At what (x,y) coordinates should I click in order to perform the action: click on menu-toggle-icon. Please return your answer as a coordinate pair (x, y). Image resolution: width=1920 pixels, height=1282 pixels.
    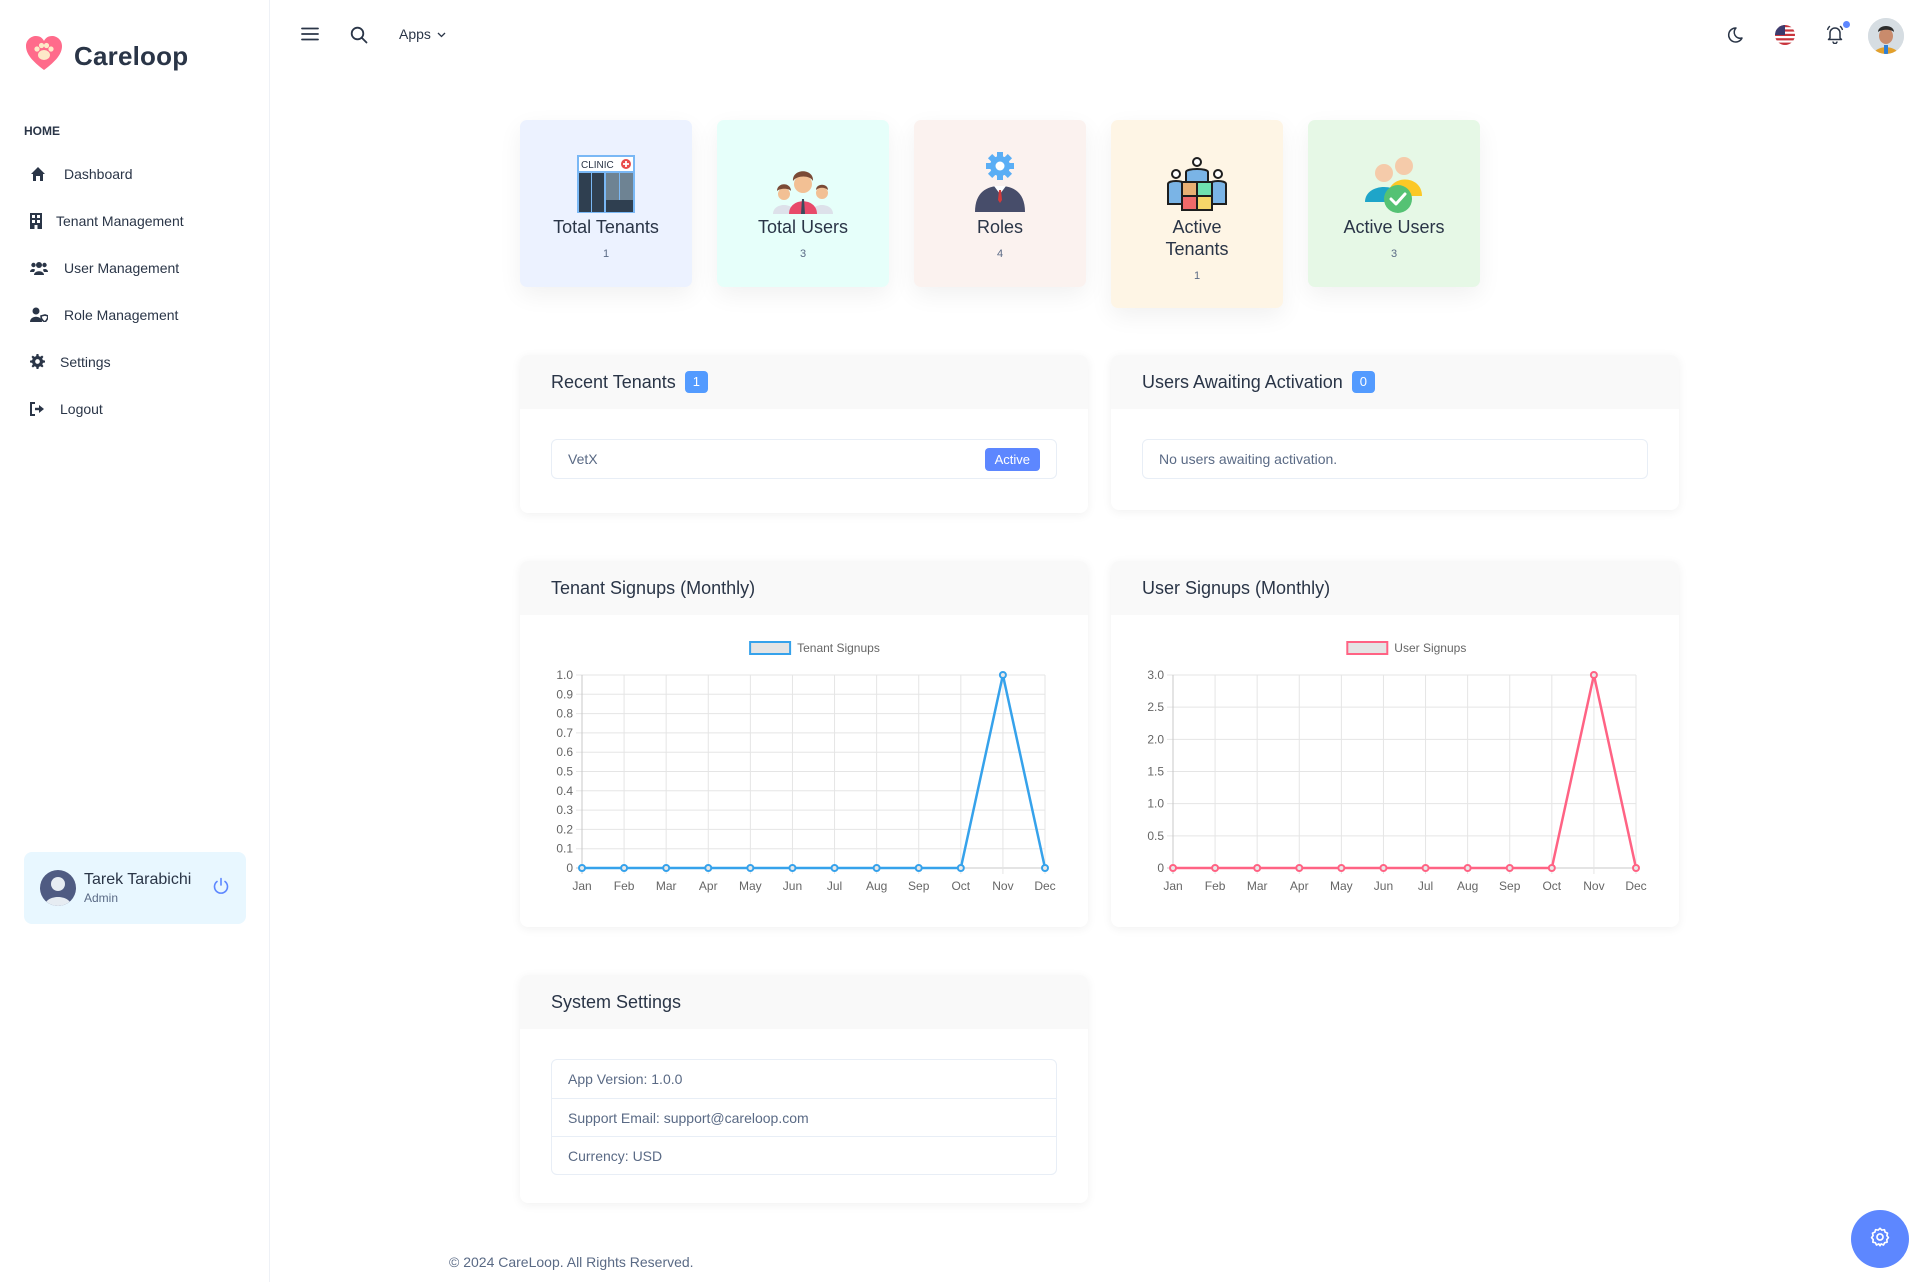
    Looking at the image, I should click on (310, 36).